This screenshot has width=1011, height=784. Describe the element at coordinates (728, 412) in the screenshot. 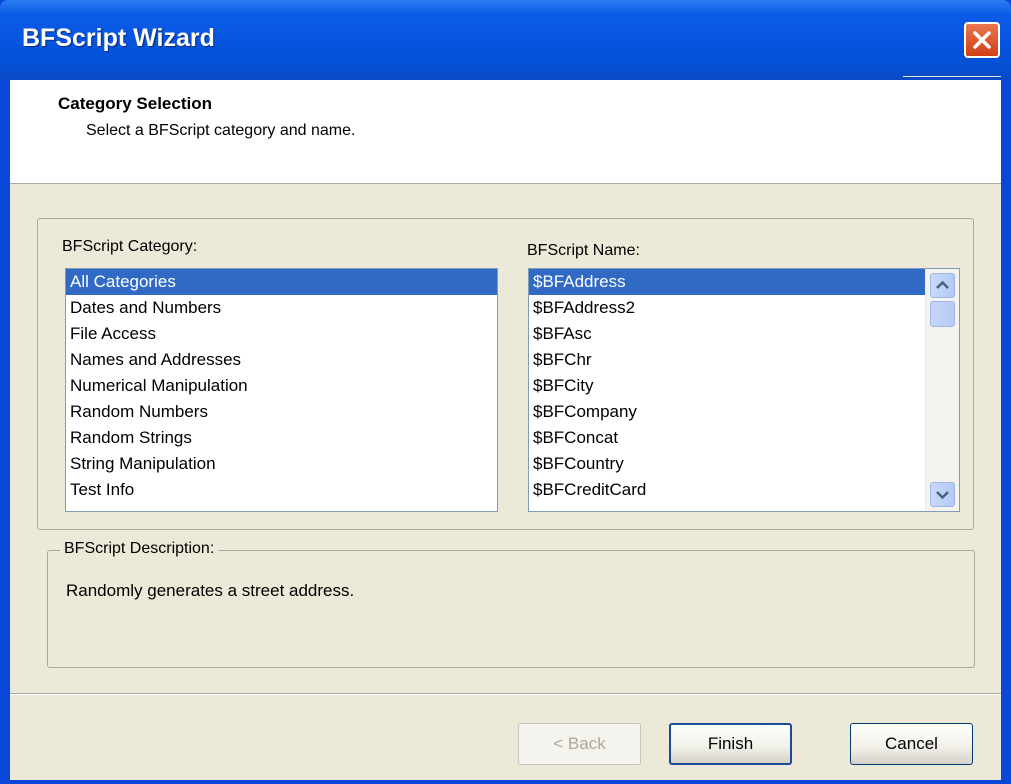

I see `name-list-item: $BFCompany` at that location.